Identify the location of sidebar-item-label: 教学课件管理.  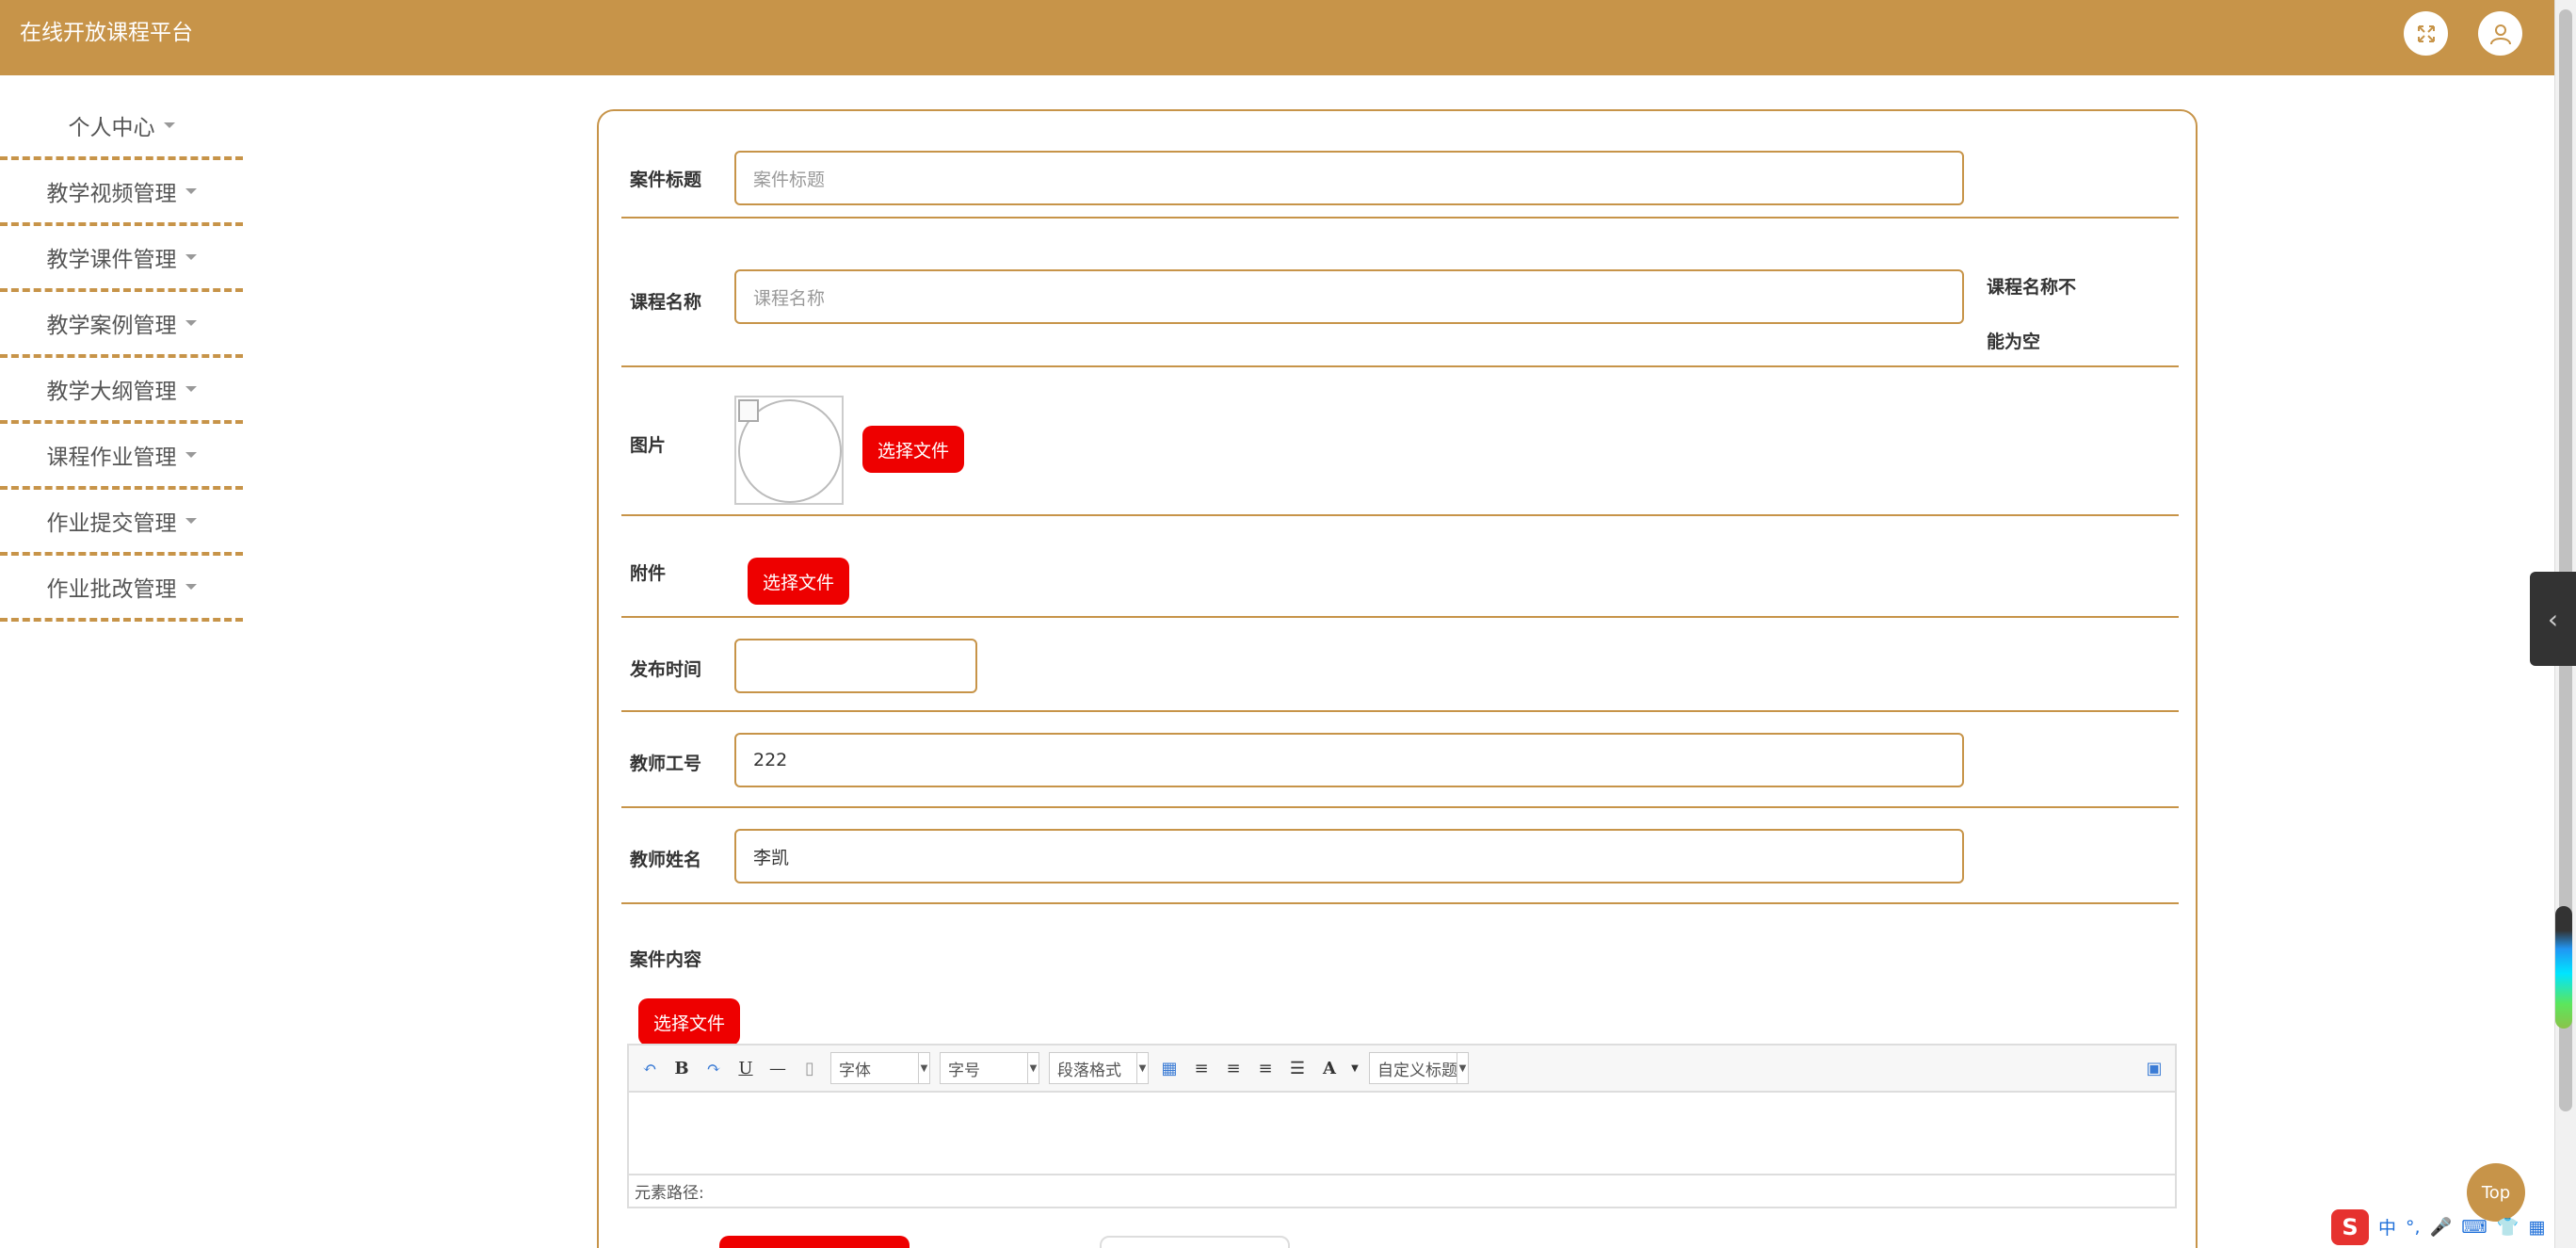
(111, 260).